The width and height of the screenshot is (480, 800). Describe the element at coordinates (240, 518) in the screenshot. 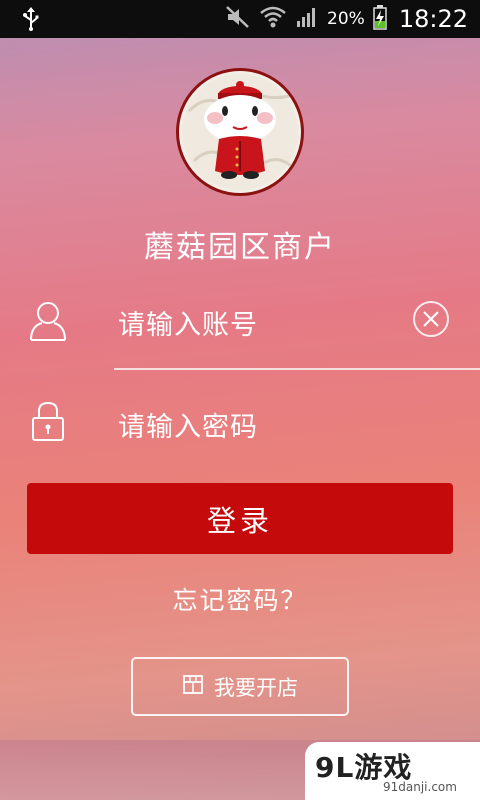

I see `login-button: 登录` at that location.